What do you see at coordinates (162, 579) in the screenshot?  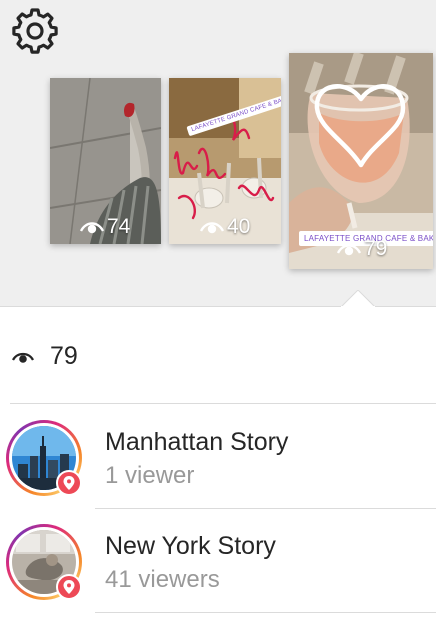 I see `story-viewers: 41 viewers` at bounding box center [162, 579].